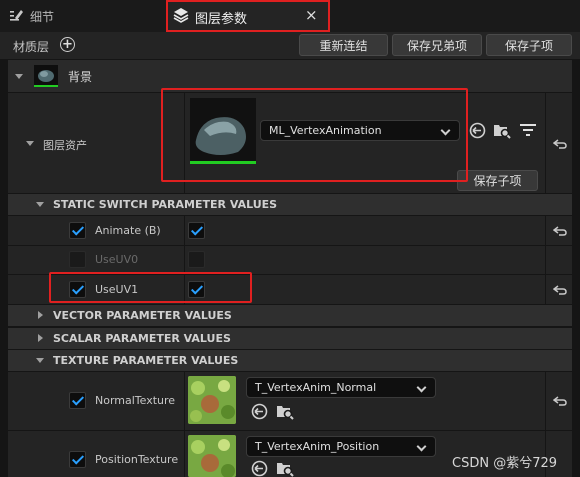 The image size is (580, 477). What do you see at coordinates (83, 15) in the screenshot?
I see `tab-details: 细节` at bounding box center [83, 15].